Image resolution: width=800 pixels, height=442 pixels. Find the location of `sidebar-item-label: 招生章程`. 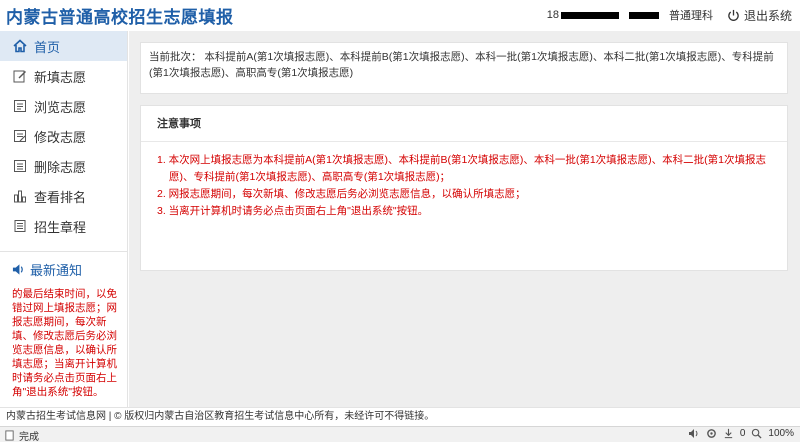

sidebar-item-label: 招生章程 is located at coordinates (60, 227).